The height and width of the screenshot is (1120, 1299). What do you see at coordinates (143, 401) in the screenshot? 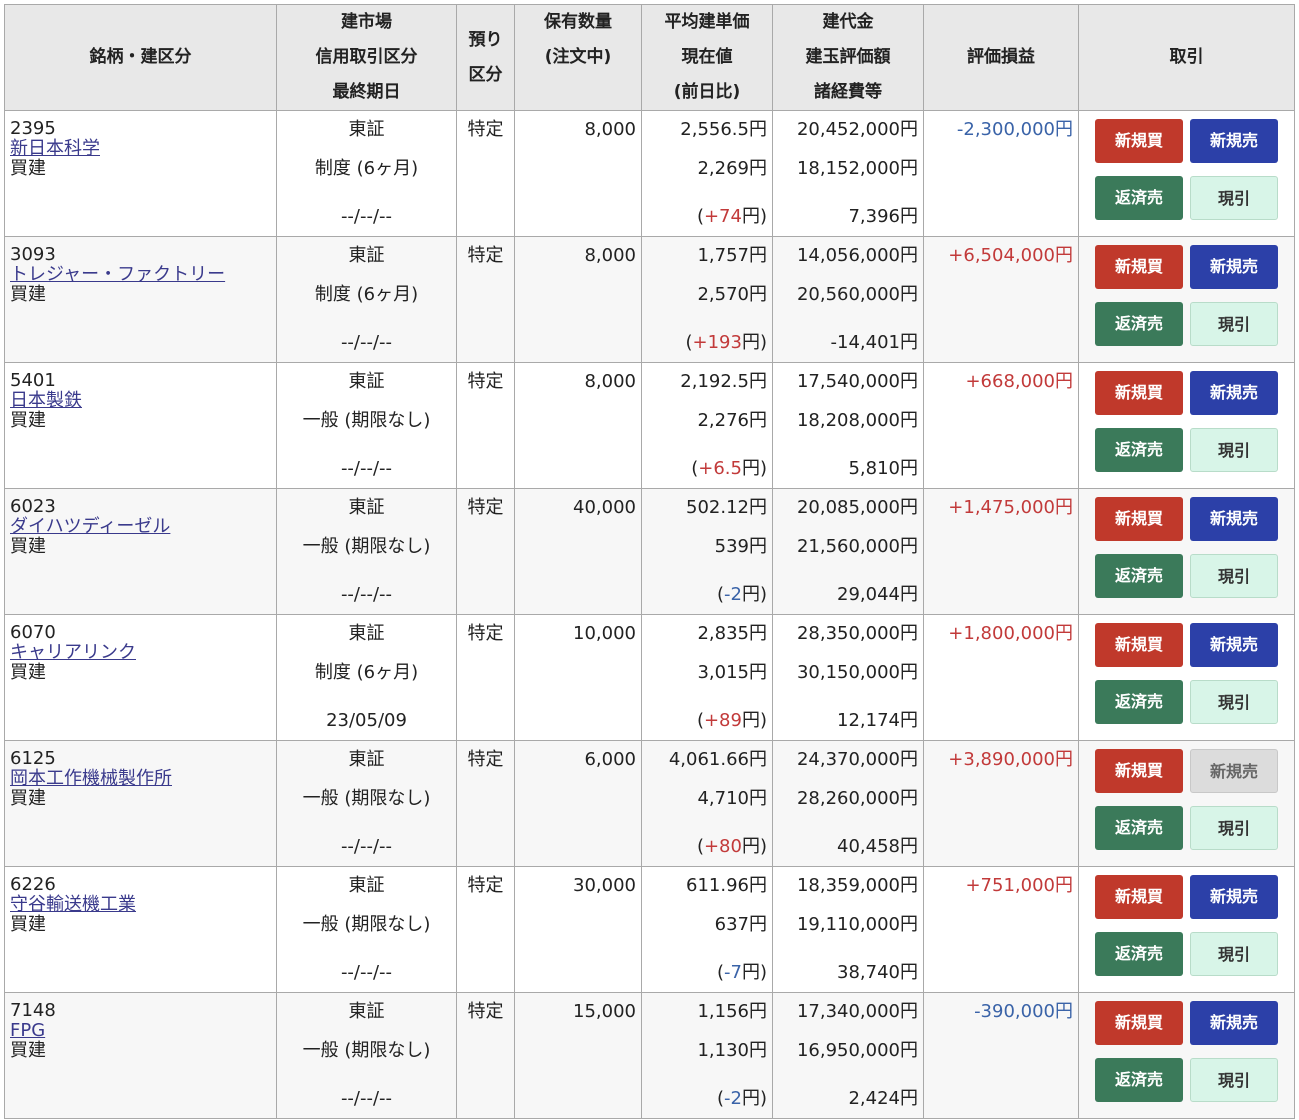
I see `stock-name-link: 日本製鉄` at bounding box center [143, 401].